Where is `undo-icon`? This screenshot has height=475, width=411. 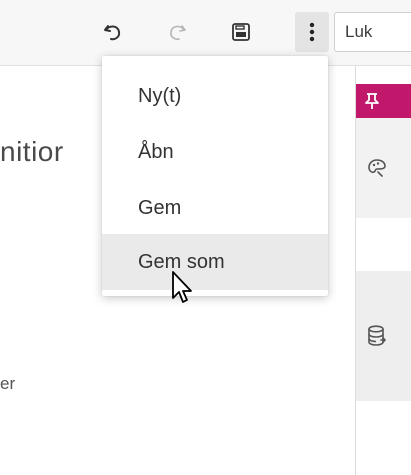 undo-icon is located at coordinates (112, 33).